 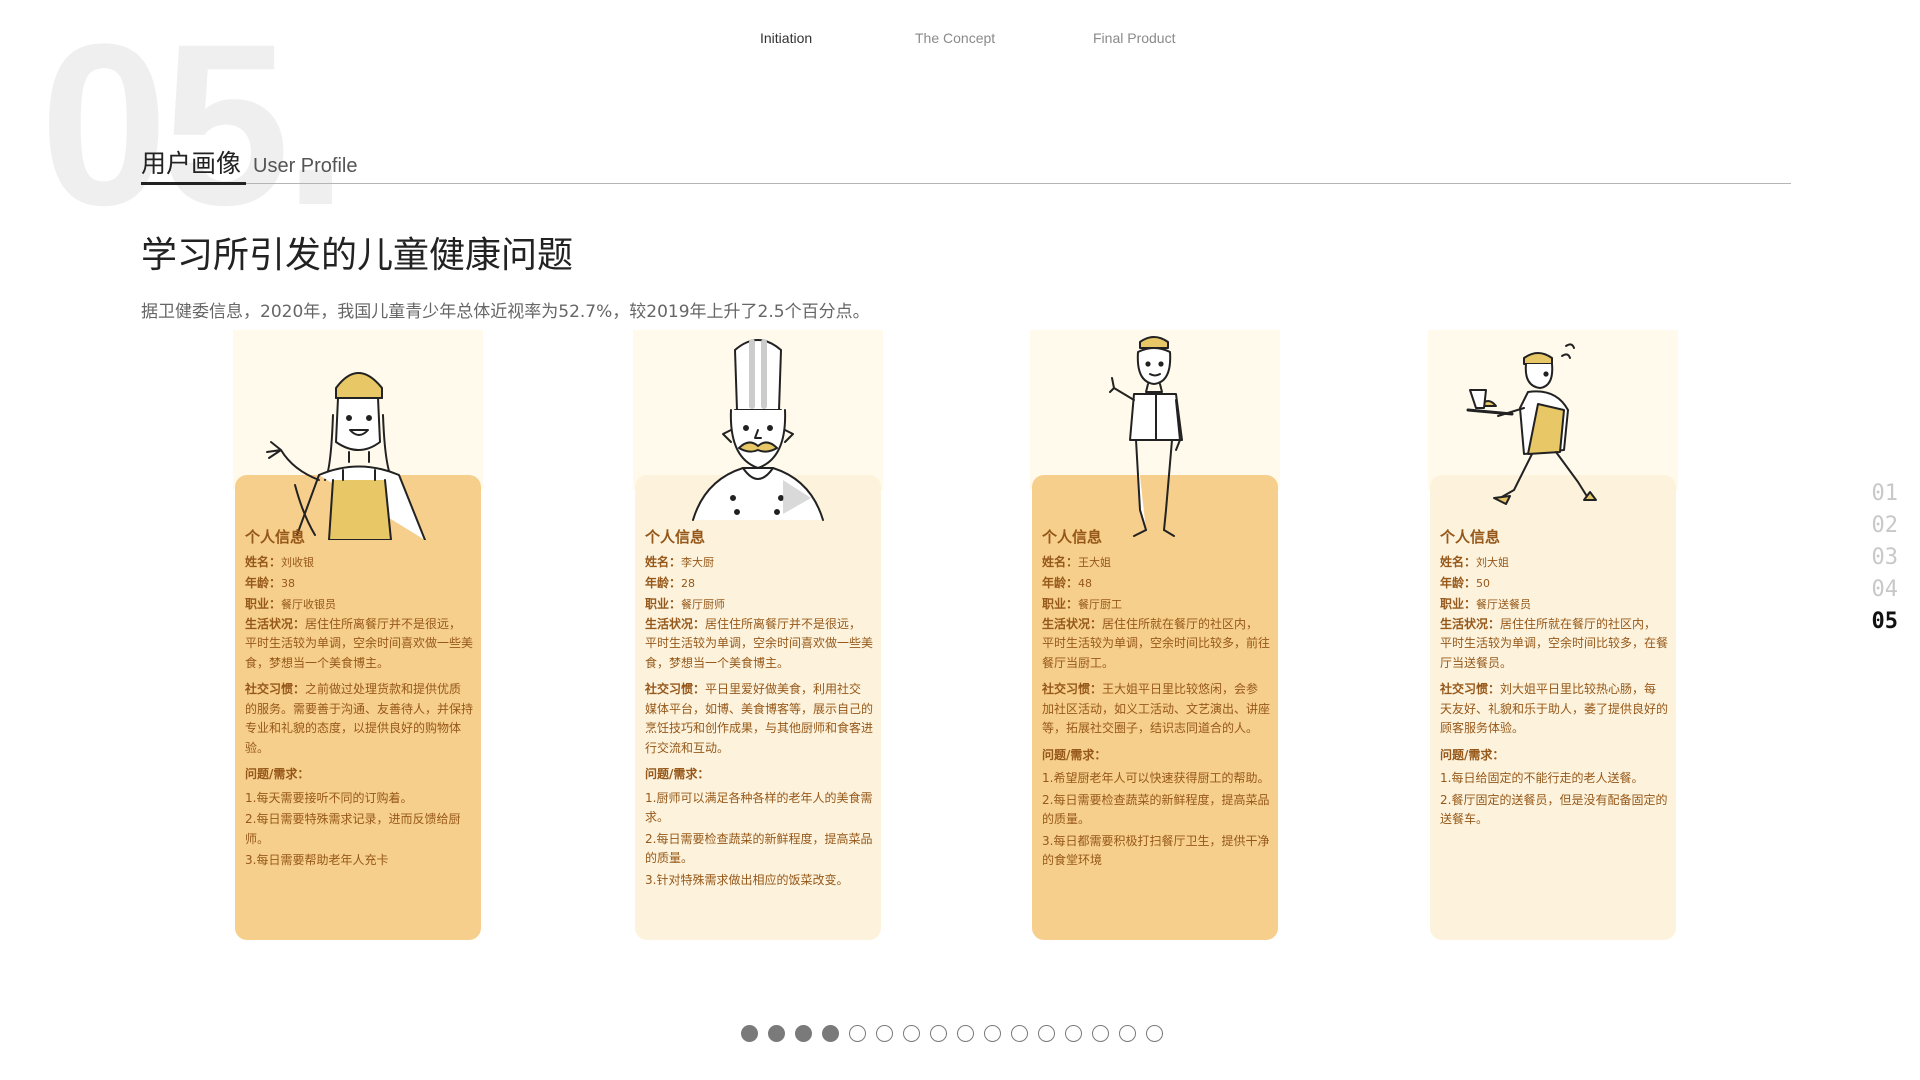 I want to click on need-item: 1.每天需要接听不同的订购着。, so click(x=329, y=797).